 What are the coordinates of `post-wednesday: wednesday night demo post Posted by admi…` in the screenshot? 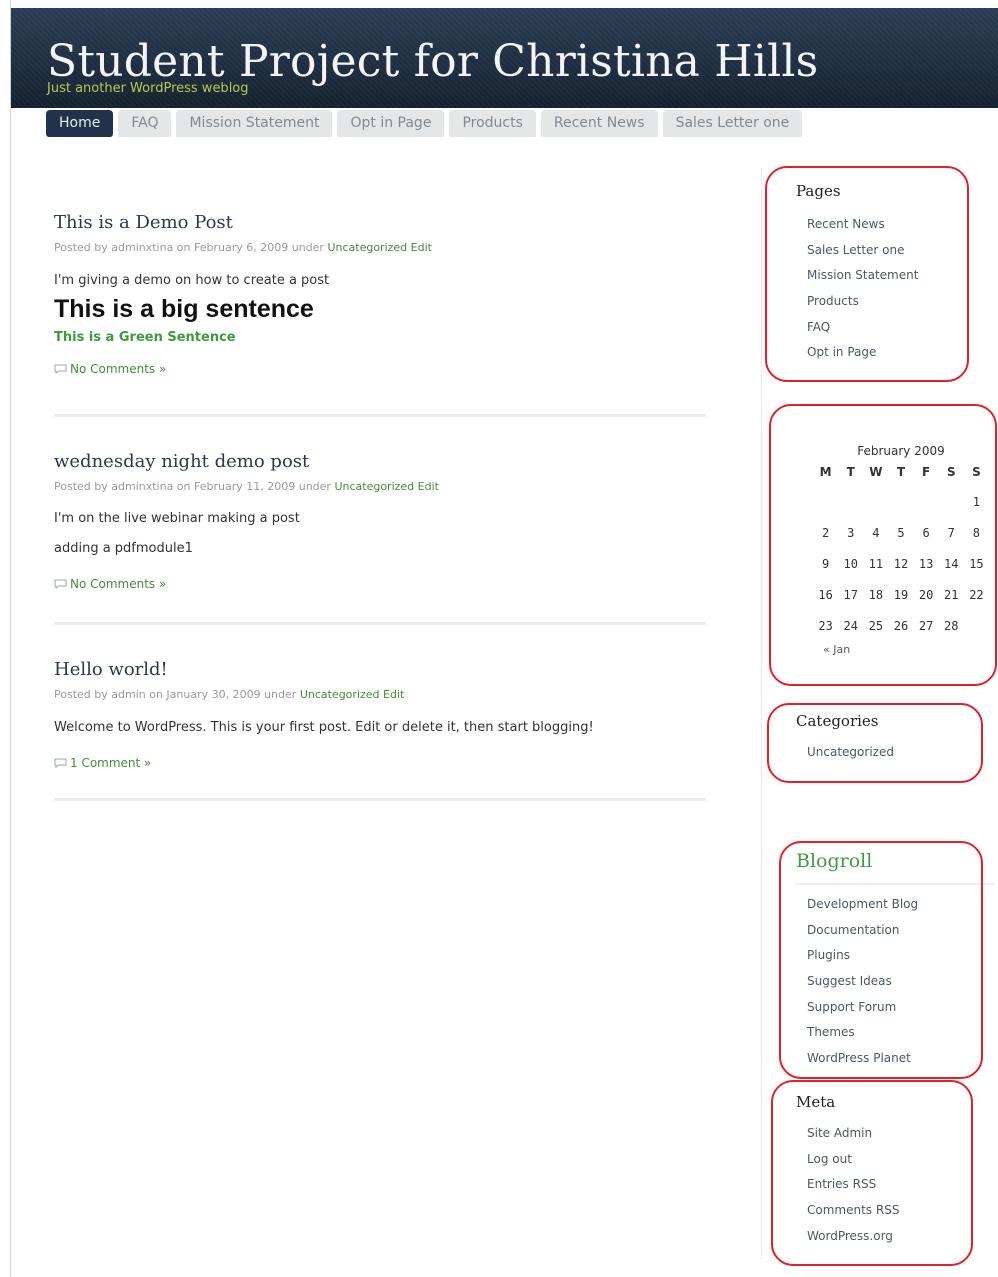 It's located at (380, 521).